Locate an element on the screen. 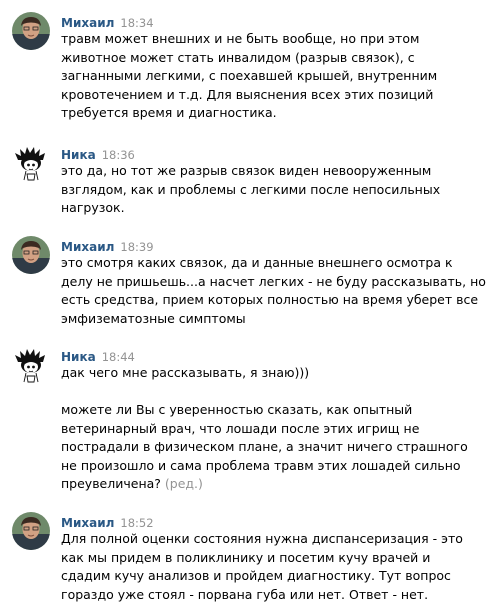  message-text: дак чего мне рассказывать, я знаю))) is located at coordinates (279, 373).